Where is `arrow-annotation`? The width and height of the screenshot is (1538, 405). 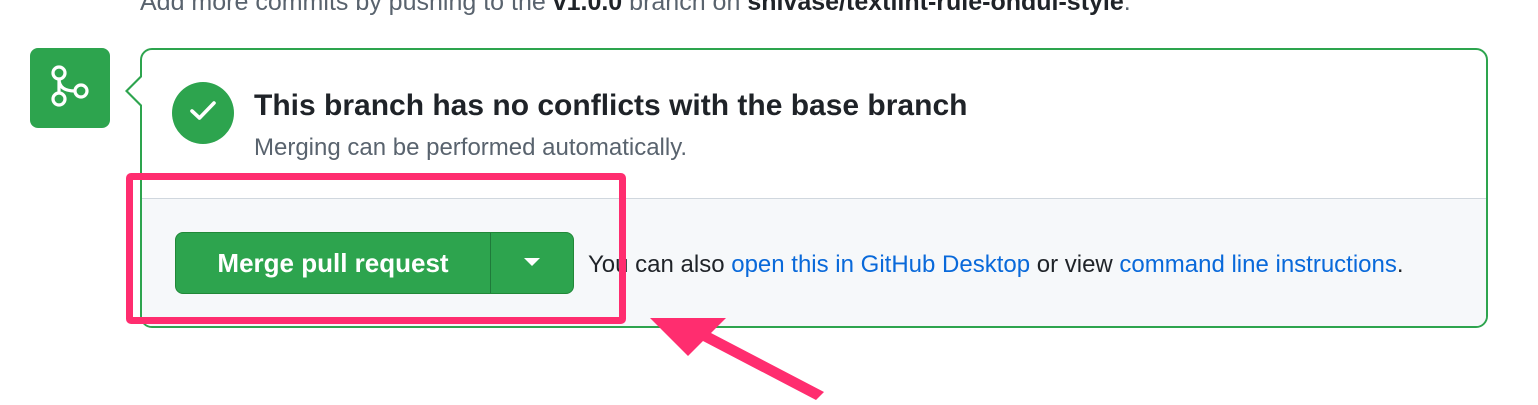
arrow-annotation is located at coordinates (740, 352).